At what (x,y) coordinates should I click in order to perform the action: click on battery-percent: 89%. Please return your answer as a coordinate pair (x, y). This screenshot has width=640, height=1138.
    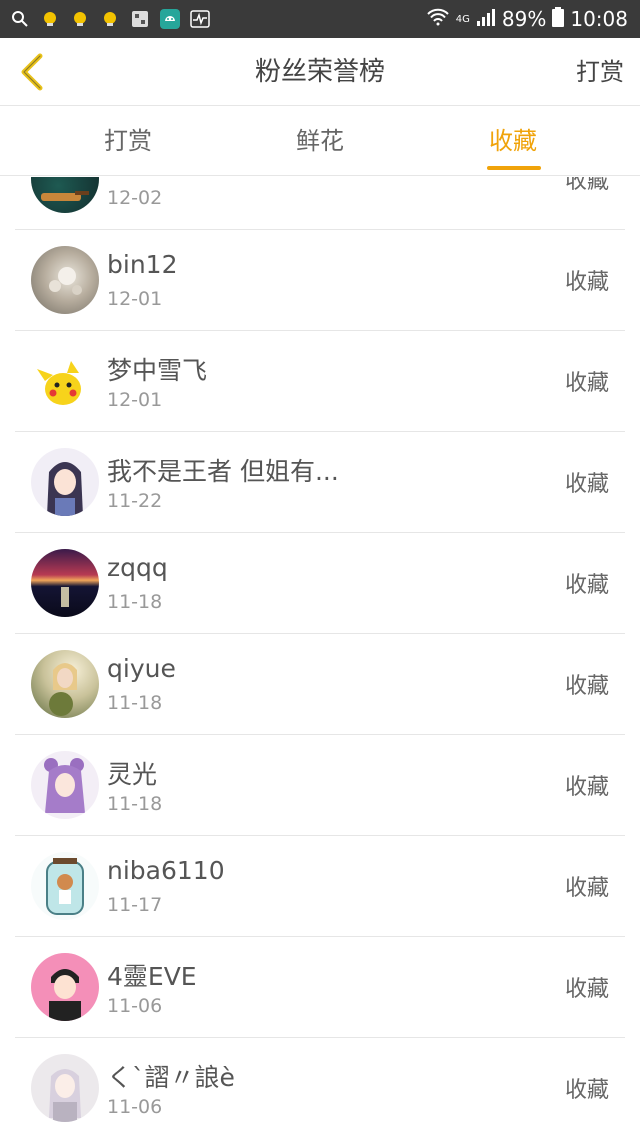
    Looking at the image, I should click on (524, 19).